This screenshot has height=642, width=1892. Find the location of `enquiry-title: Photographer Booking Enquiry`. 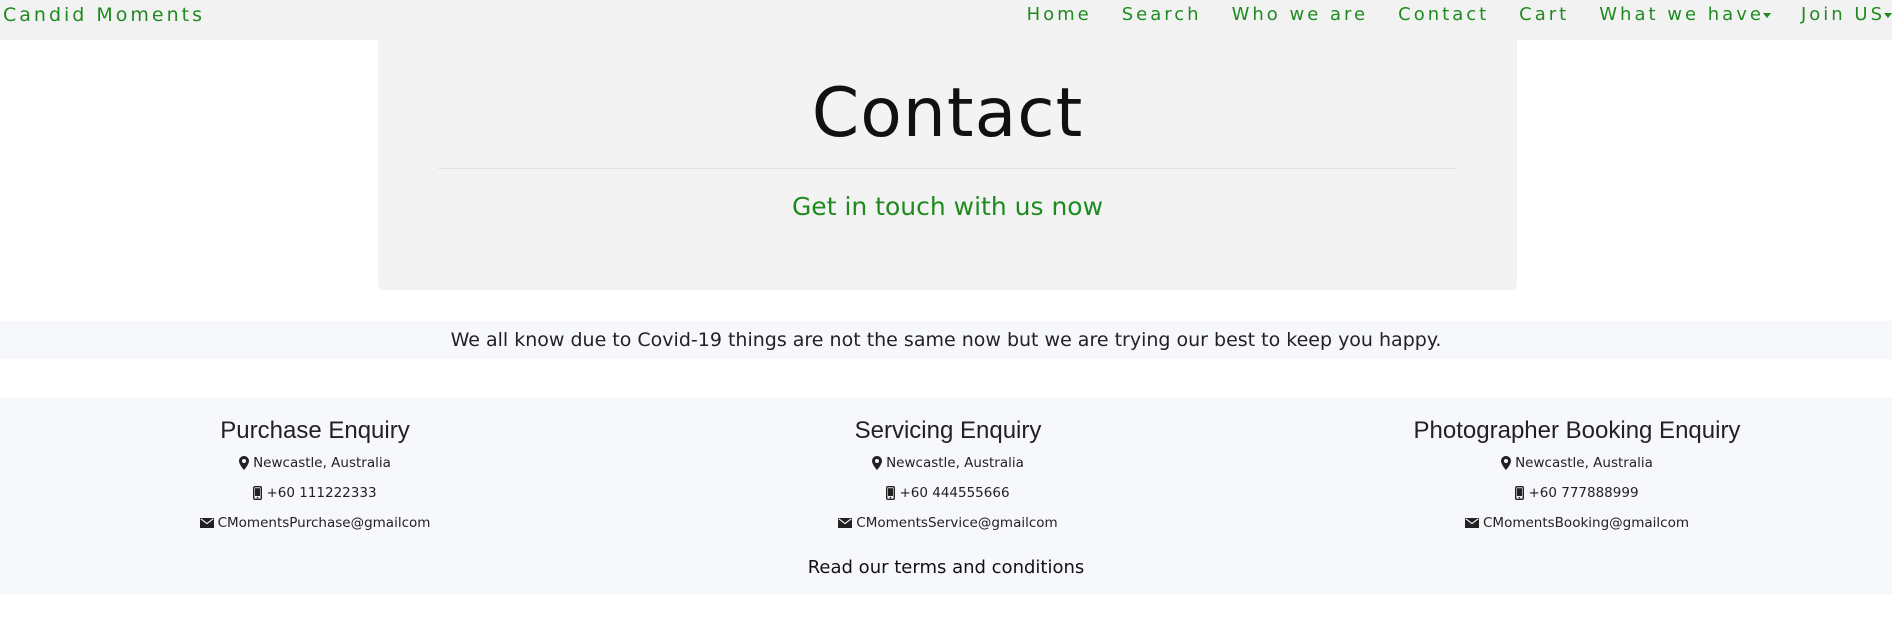

enquiry-title: Photographer Booking Enquiry is located at coordinates (1577, 430).